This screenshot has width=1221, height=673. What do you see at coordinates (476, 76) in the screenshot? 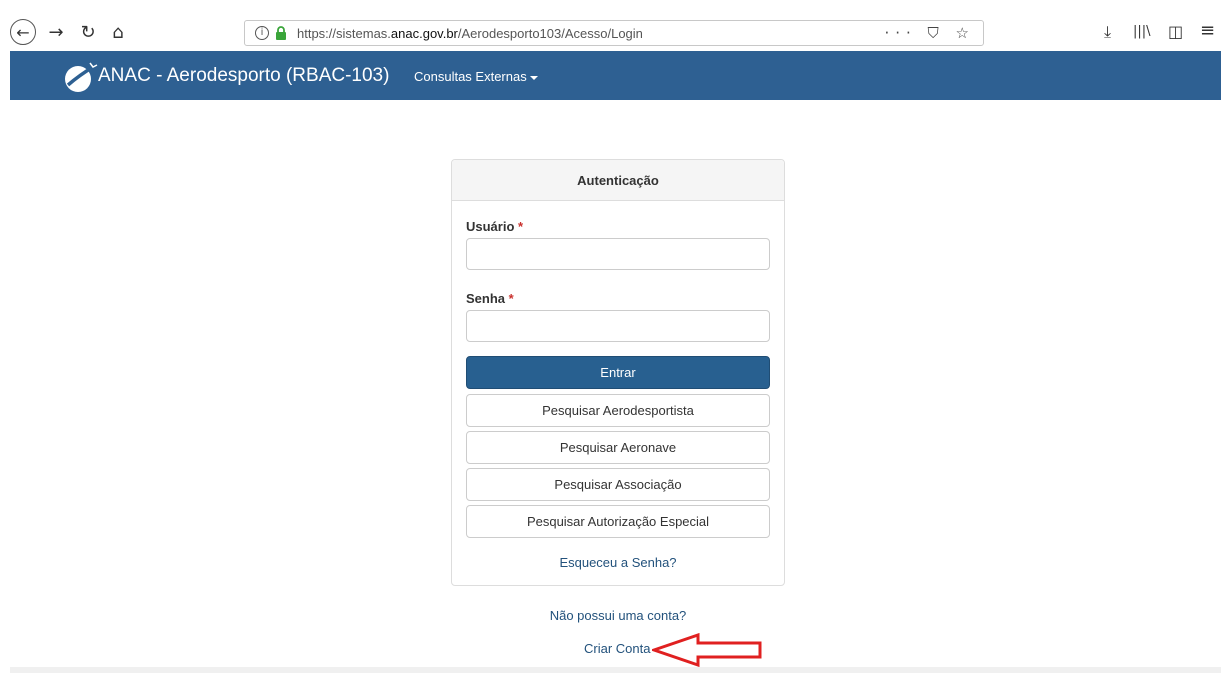
I see `consultas-externas-menu: Consultas Externas` at bounding box center [476, 76].